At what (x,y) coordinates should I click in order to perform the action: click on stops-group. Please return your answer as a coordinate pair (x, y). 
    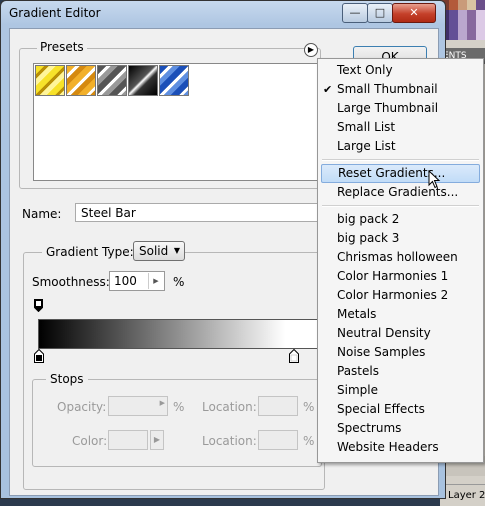
    Looking at the image, I should click on (177, 423).